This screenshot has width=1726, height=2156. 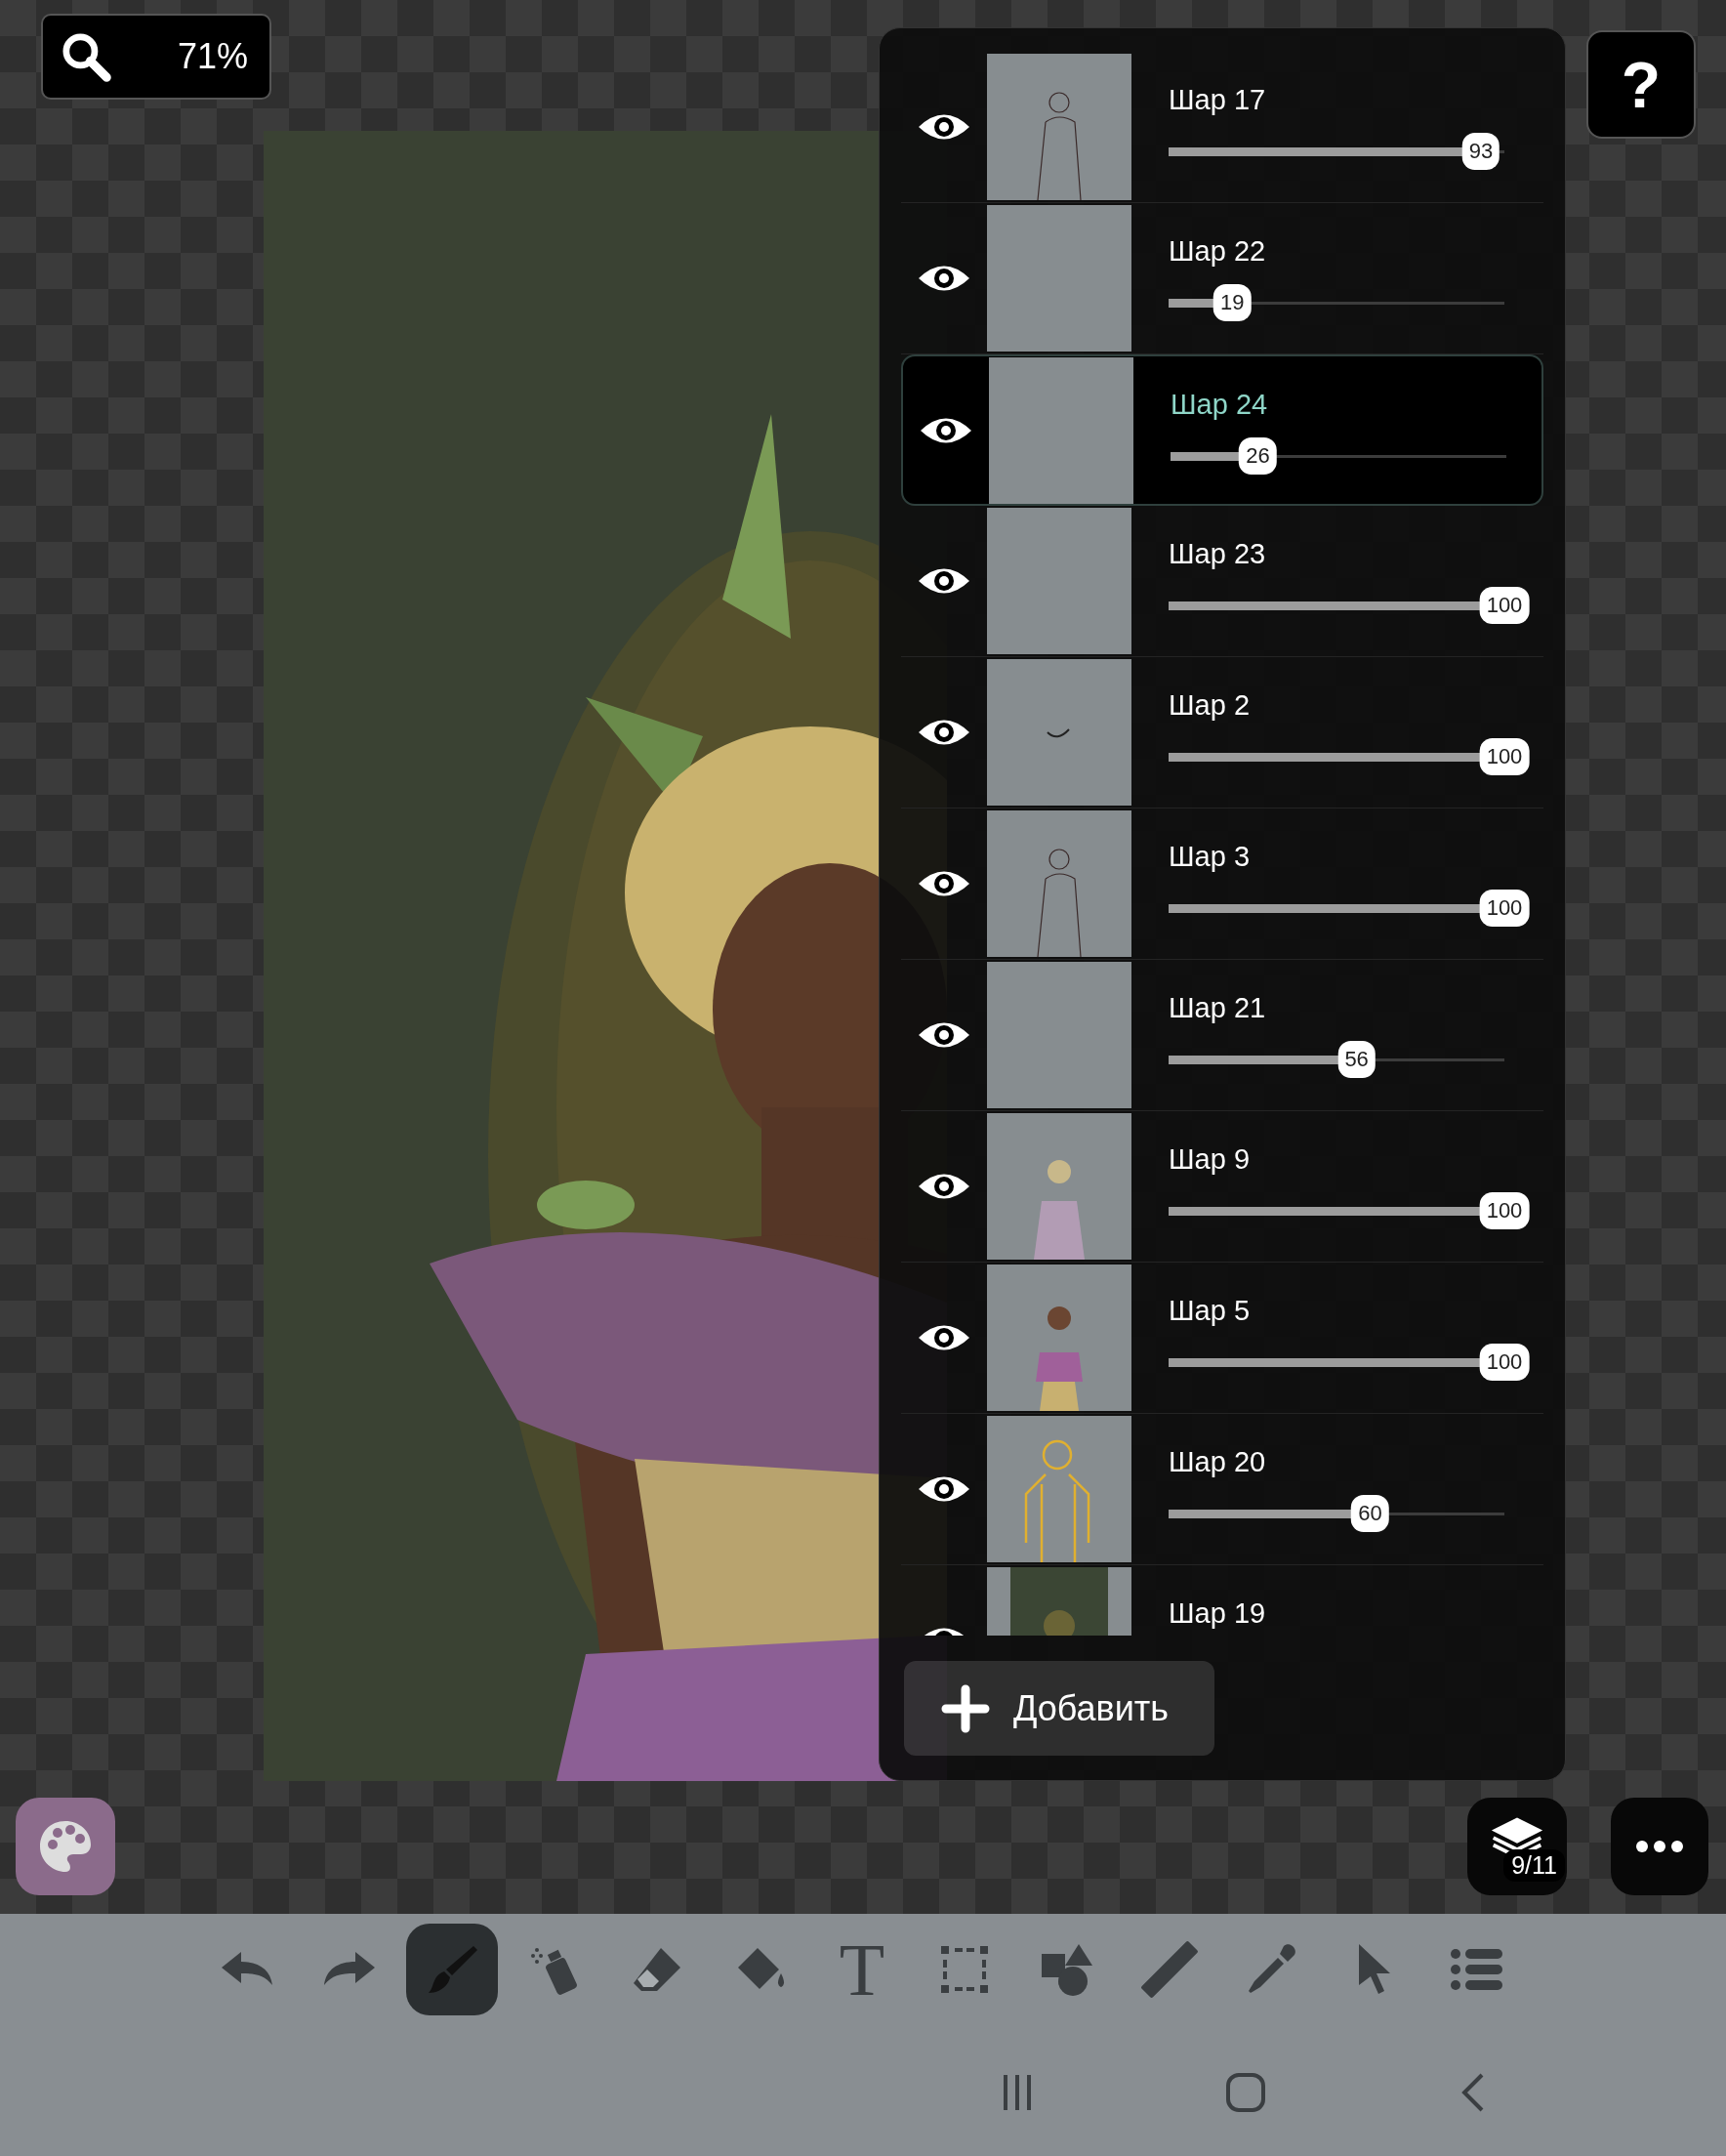 I want to click on layer-row: Шар 23 100, so click(x=1222, y=582).